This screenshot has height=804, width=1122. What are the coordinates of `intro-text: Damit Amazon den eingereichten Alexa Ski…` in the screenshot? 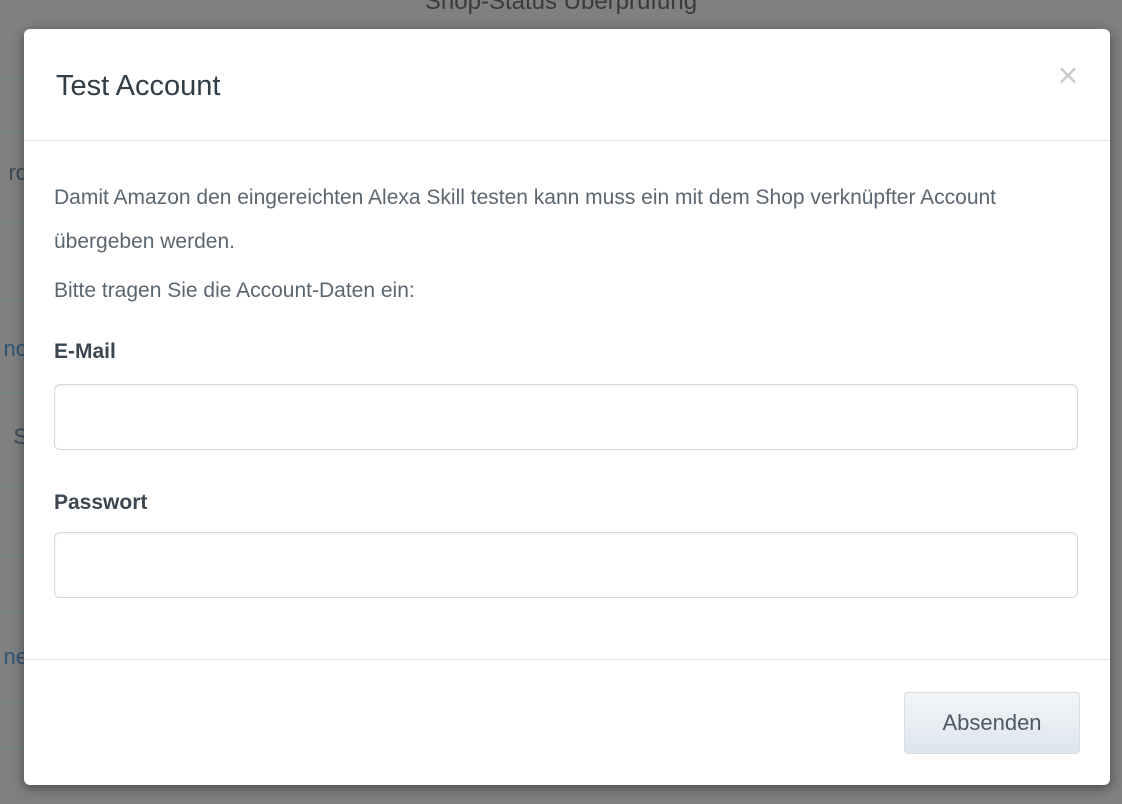 It's located at (525, 219).